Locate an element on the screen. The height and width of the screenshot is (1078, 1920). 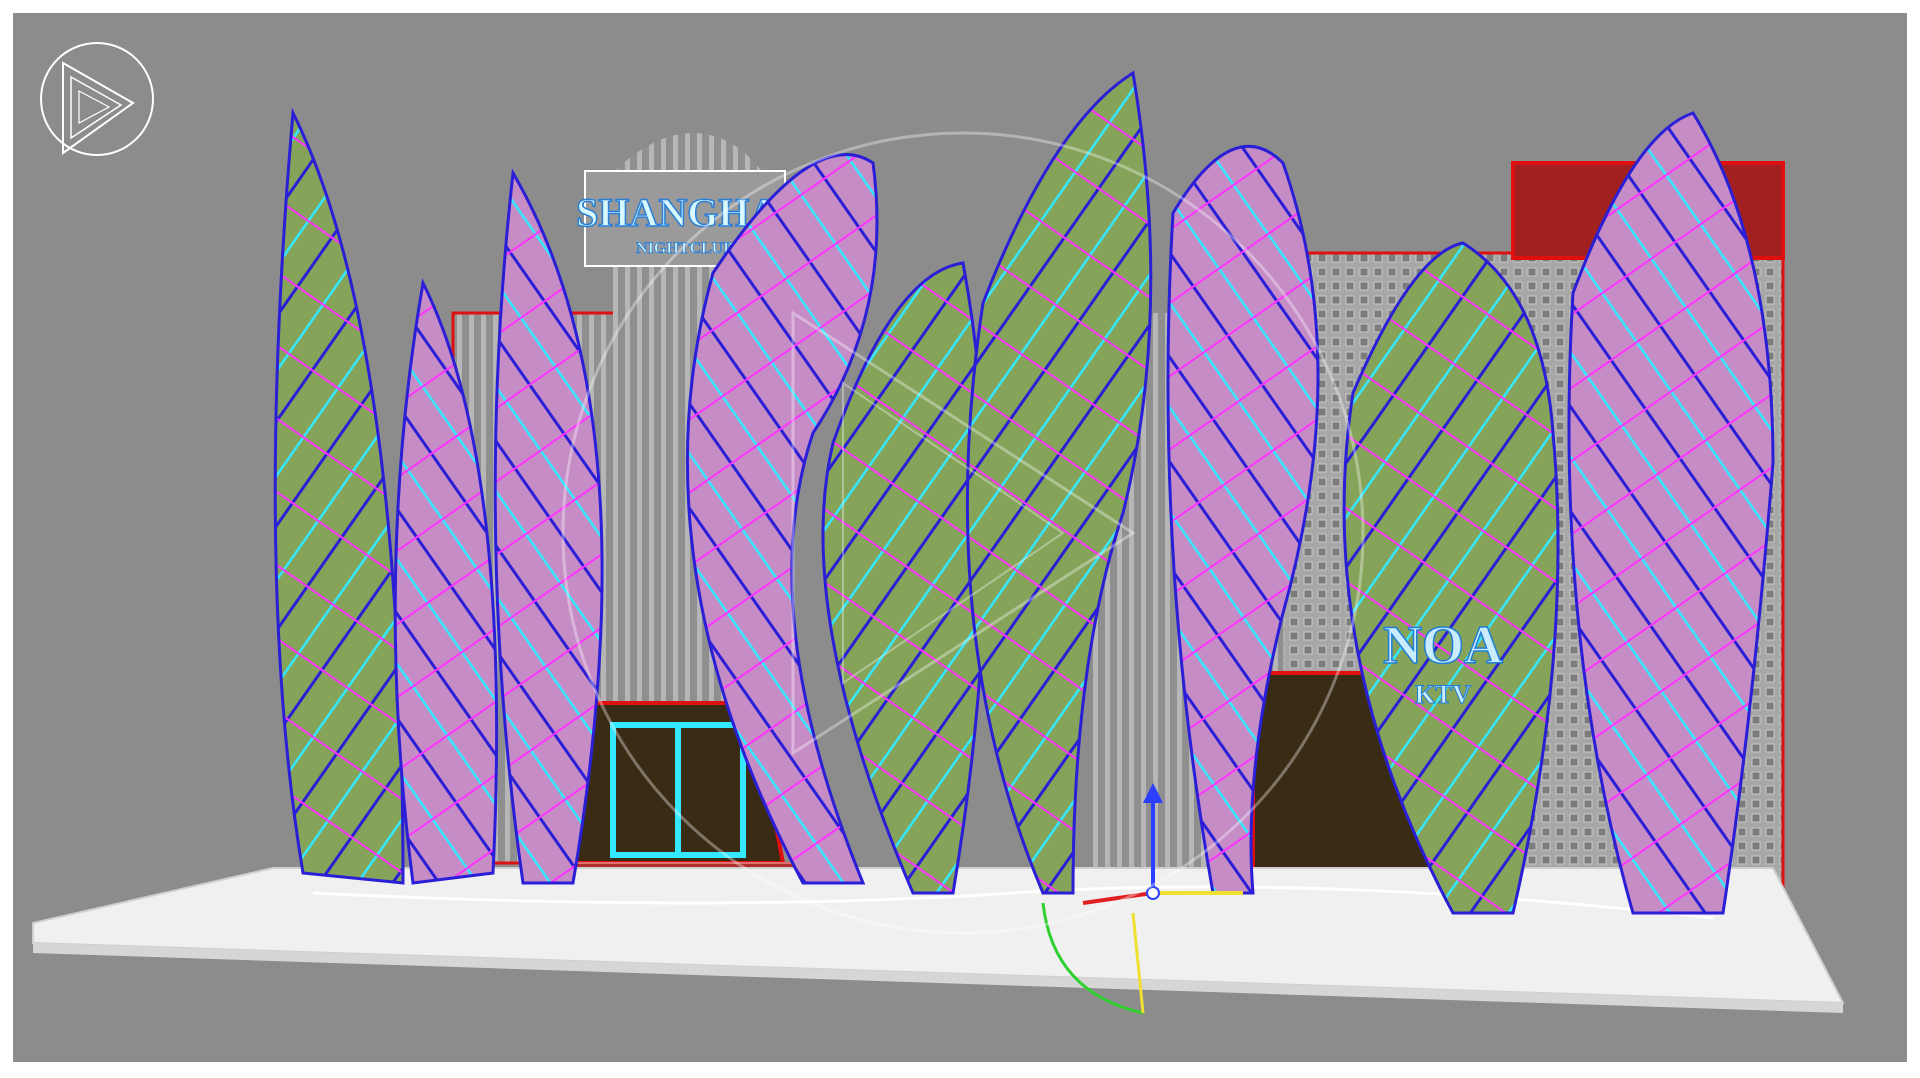
play-logo-icon is located at coordinates (97, 99).